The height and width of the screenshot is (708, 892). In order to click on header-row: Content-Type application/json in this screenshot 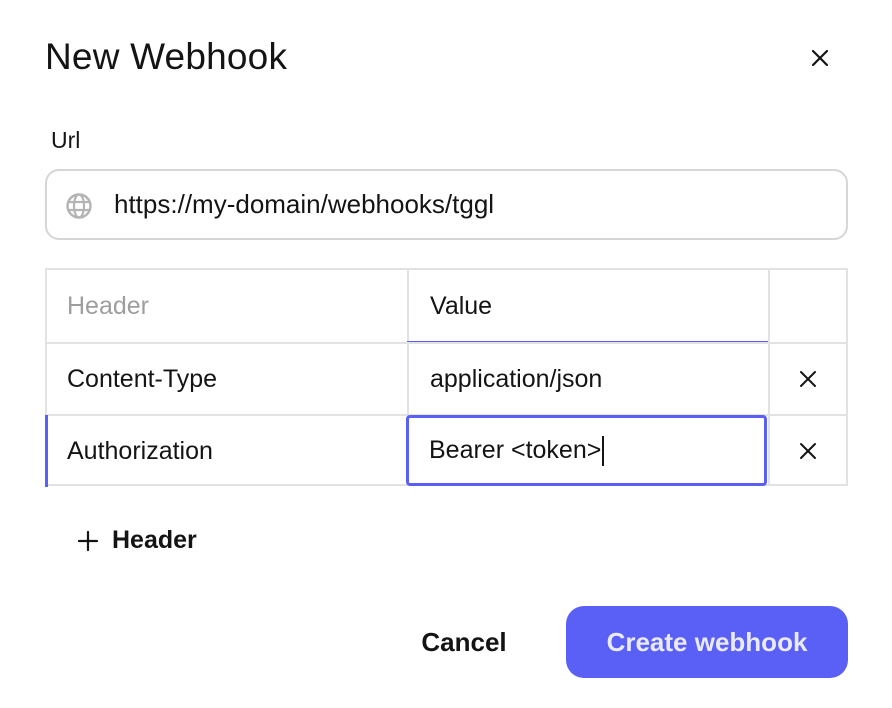, I will do `click(446, 378)`.